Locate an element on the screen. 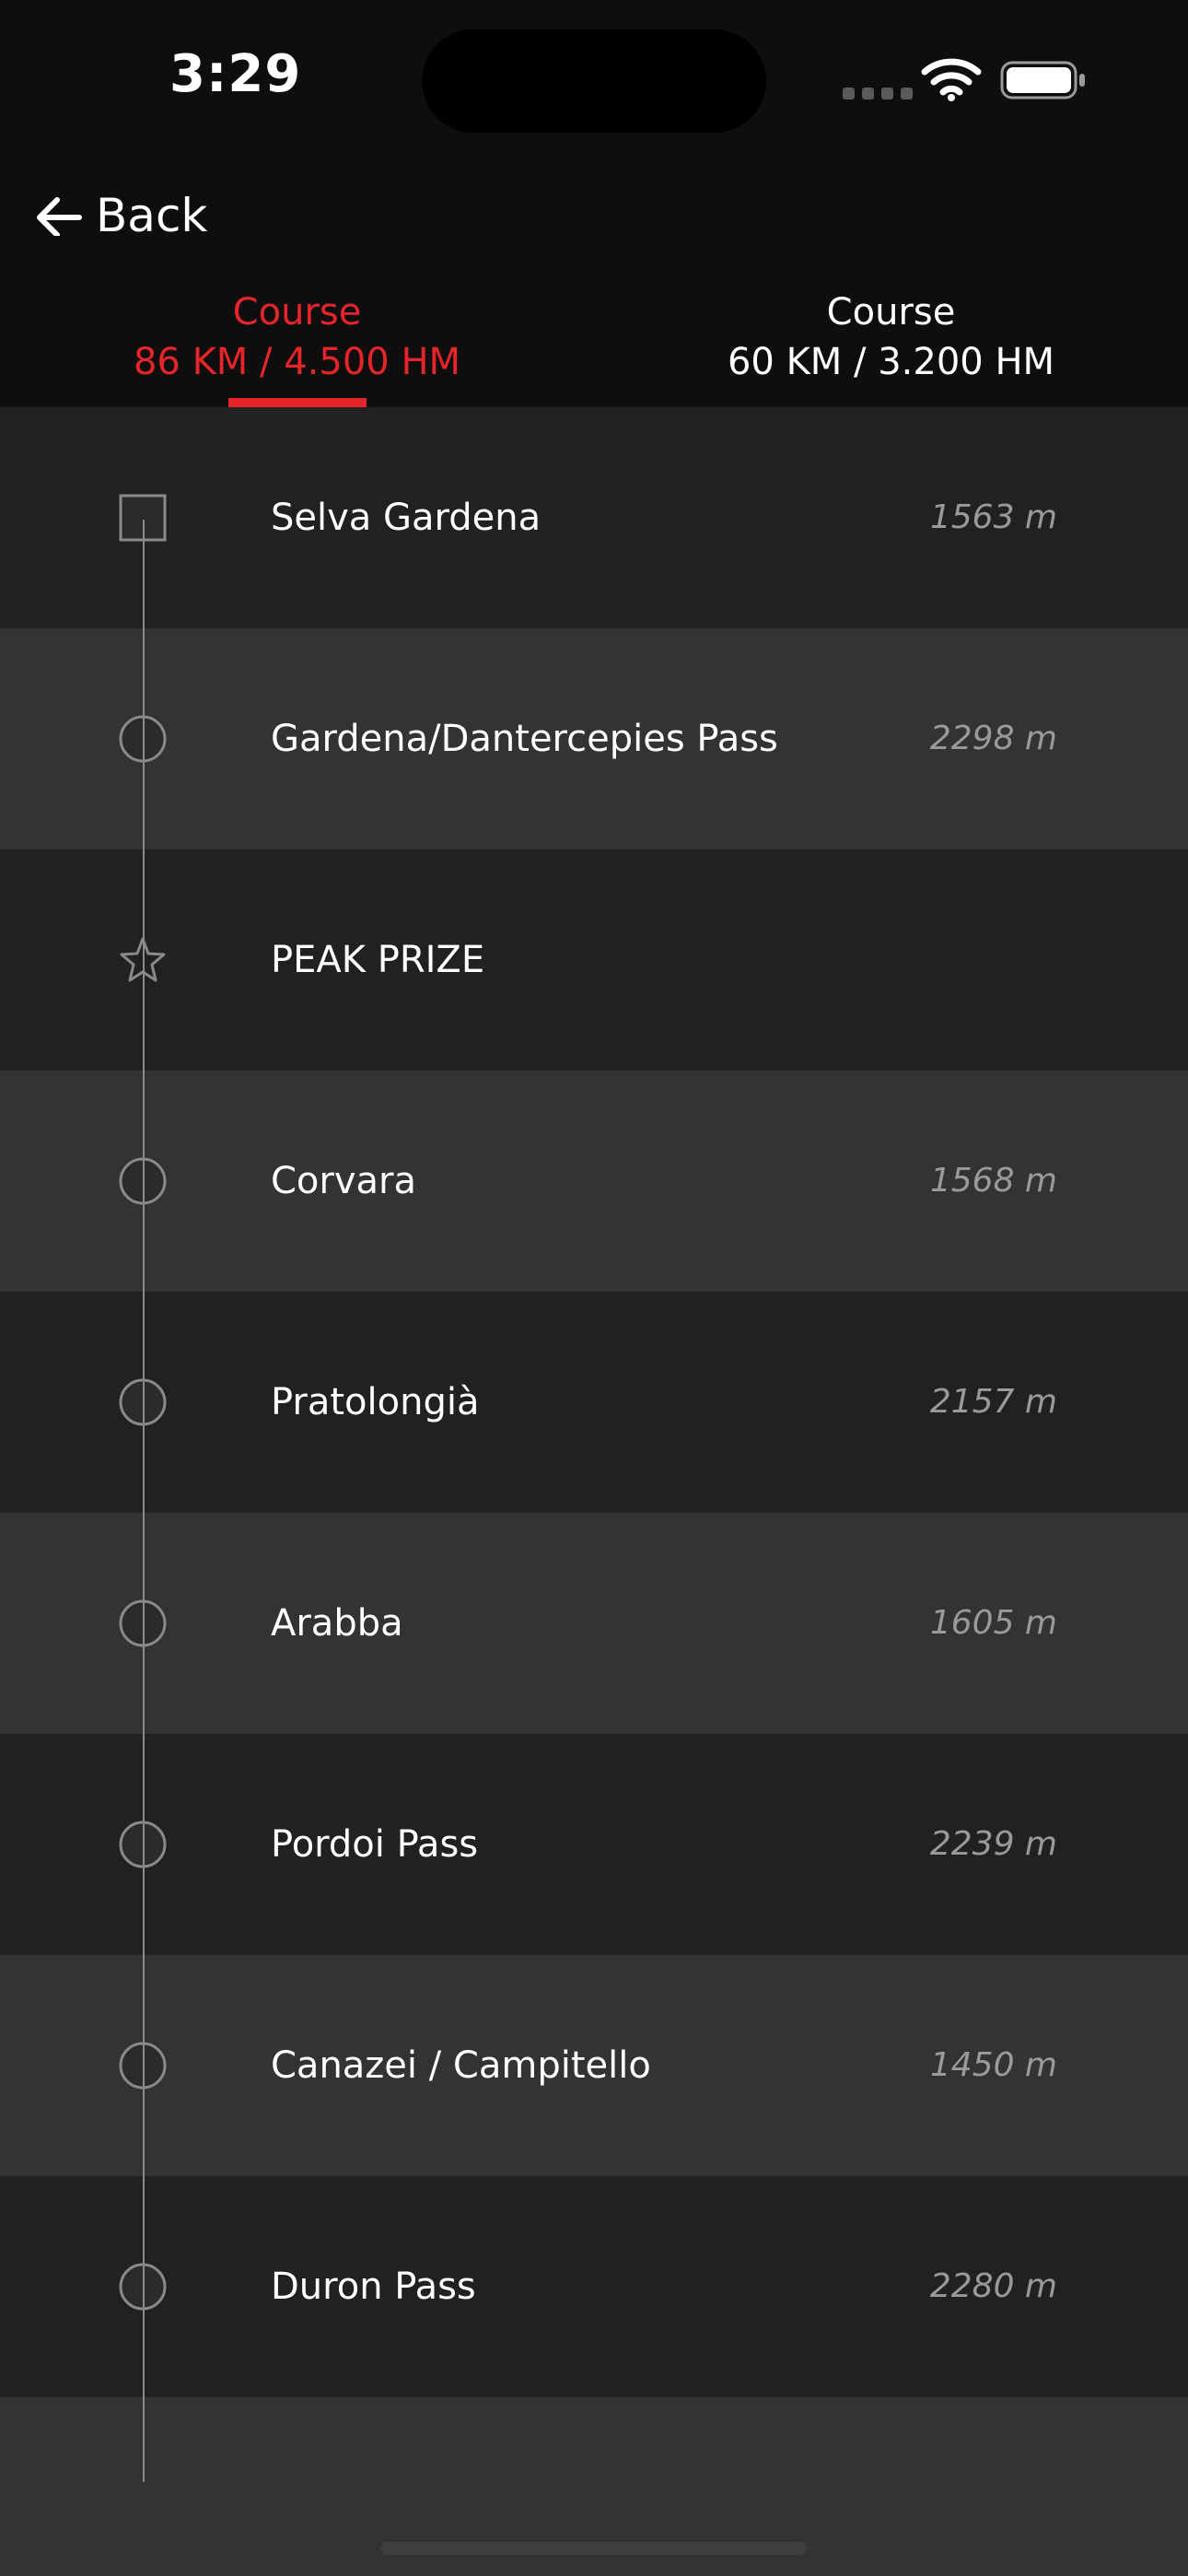 The height and width of the screenshot is (2576, 1188). tab-subtitle: 60 KM / 3.200 HM is located at coordinates (891, 362).